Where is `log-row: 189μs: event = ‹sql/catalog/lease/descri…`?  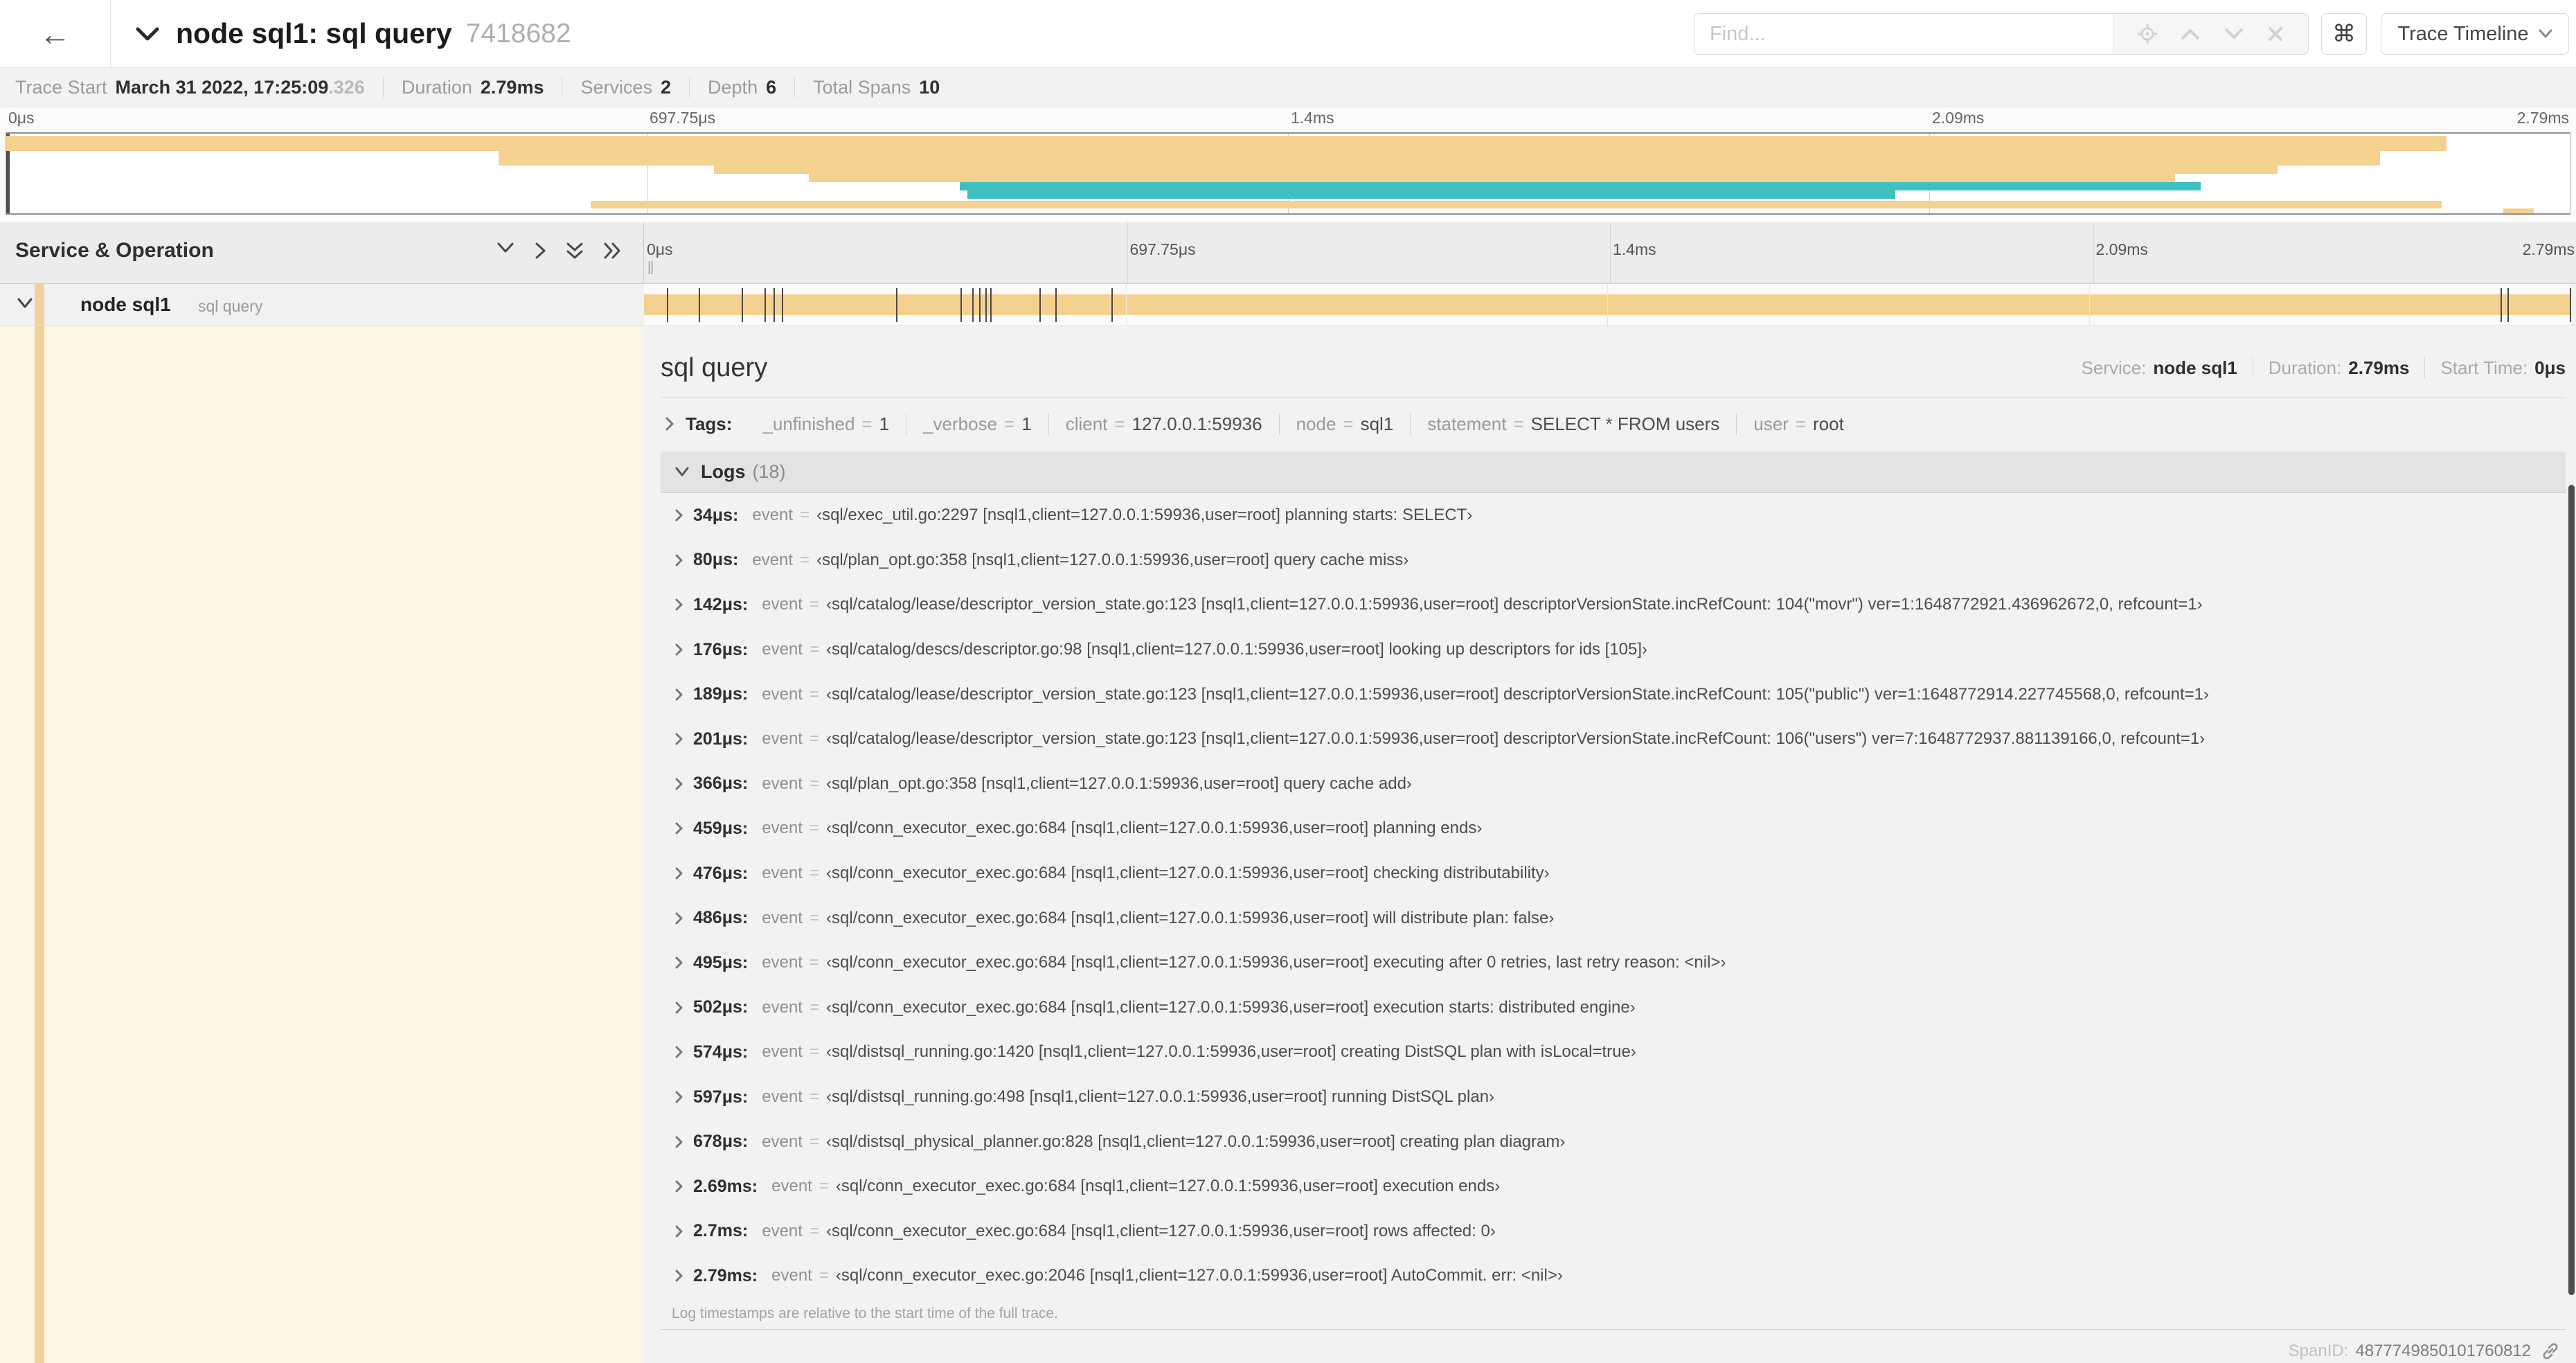
log-row: 189μs: event = ‹sql/catalog/lease/descri… is located at coordinates (1613, 694).